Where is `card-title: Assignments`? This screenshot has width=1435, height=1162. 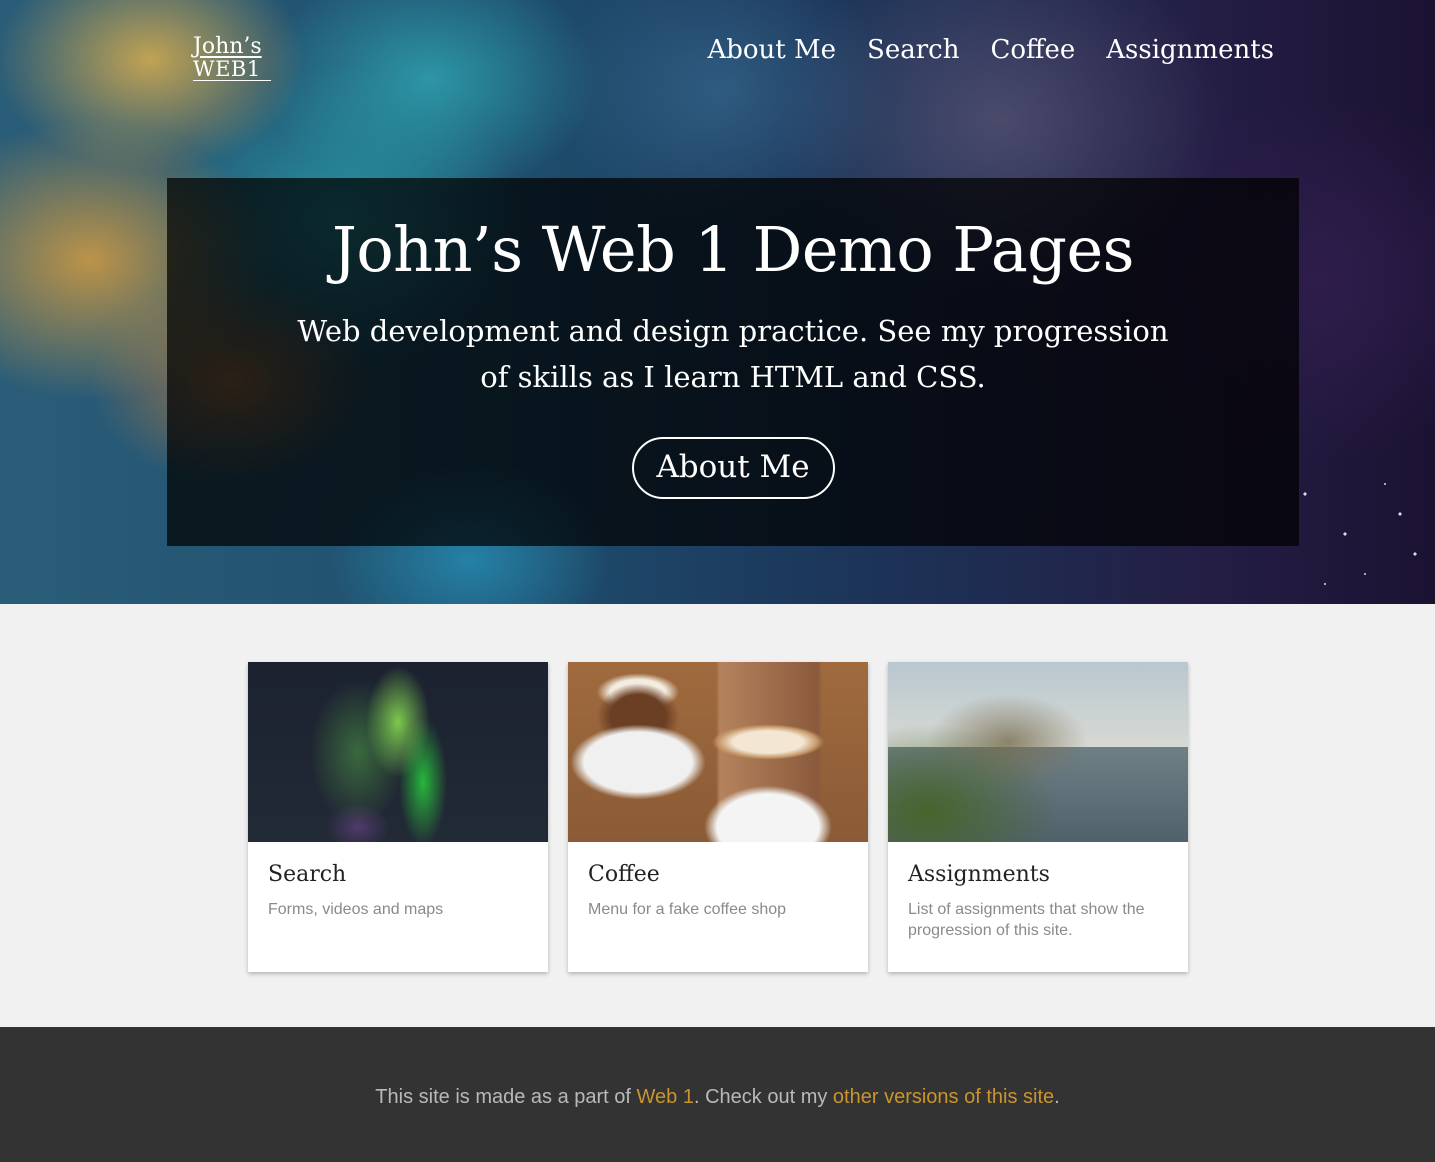 card-title: Assignments is located at coordinates (979, 874).